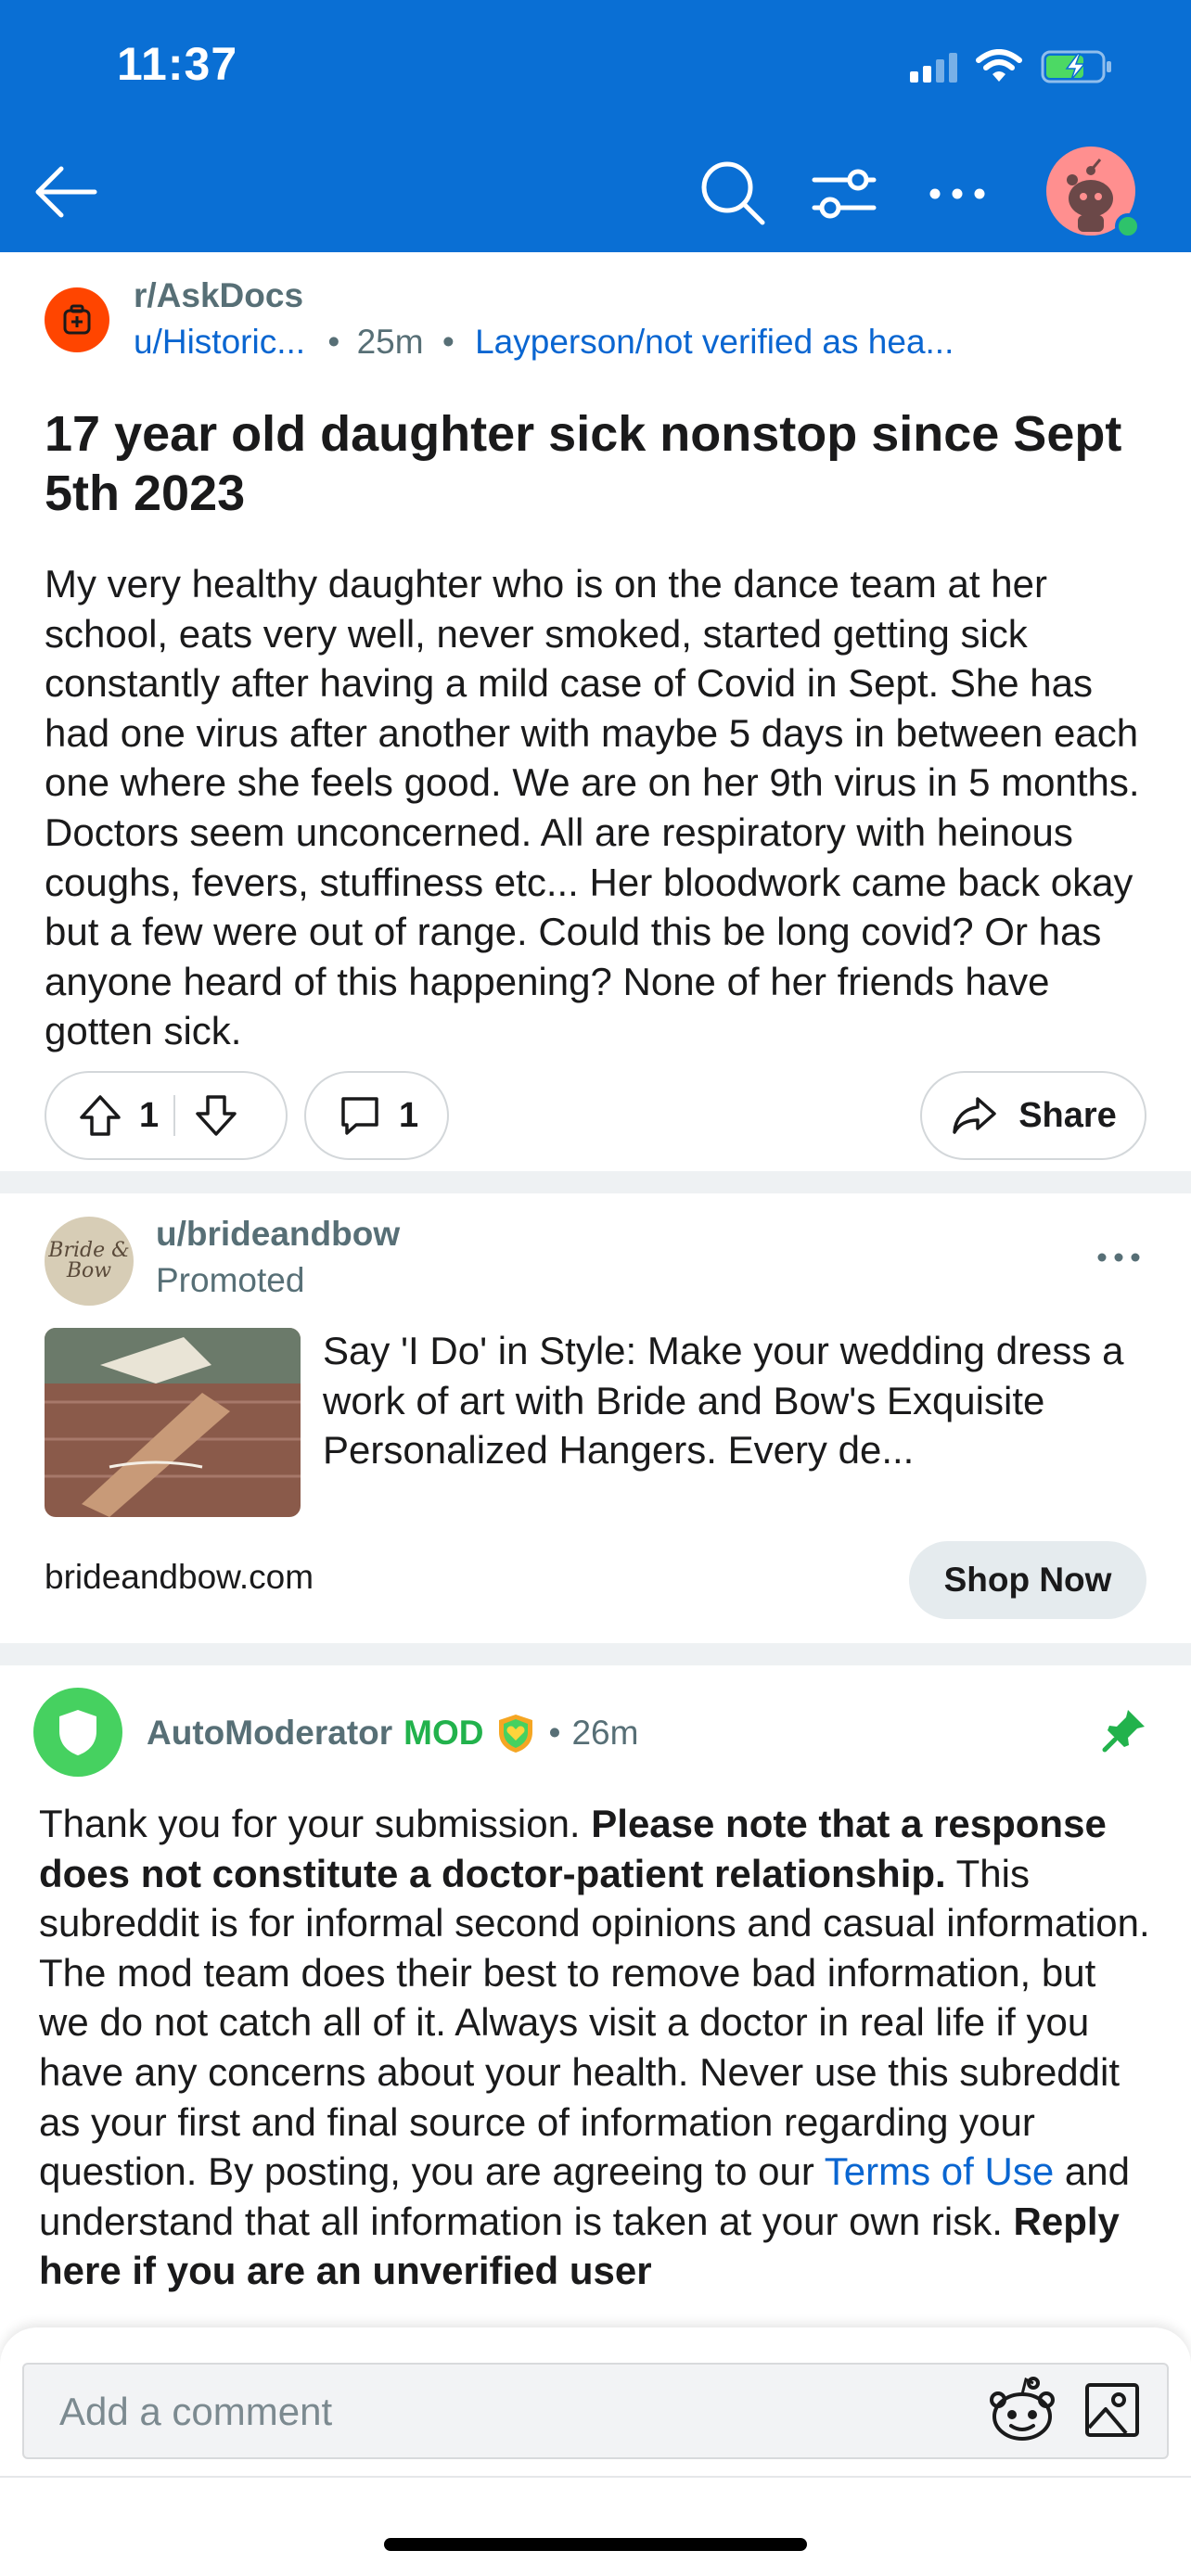 This screenshot has height=2576, width=1191. I want to click on ad-domain: brideandbow.com, so click(179, 1578).